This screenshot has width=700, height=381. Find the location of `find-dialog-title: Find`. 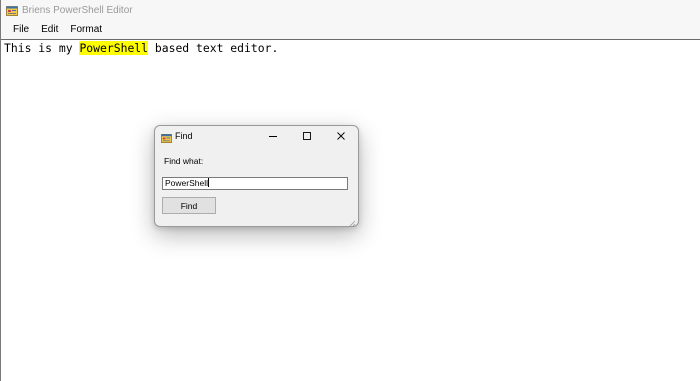

find-dialog-title: Find is located at coordinates (184, 136).